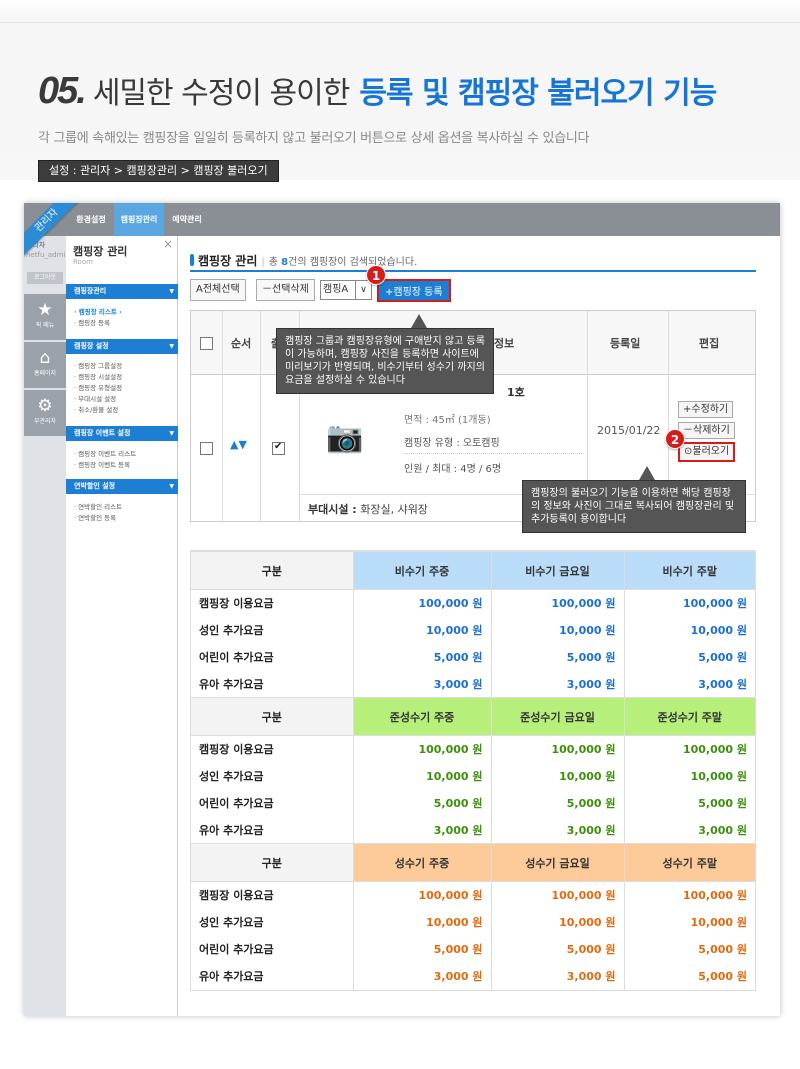  I want to click on rail-pick-menu-button: ★ 픽 메뉴, so click(45, 317).